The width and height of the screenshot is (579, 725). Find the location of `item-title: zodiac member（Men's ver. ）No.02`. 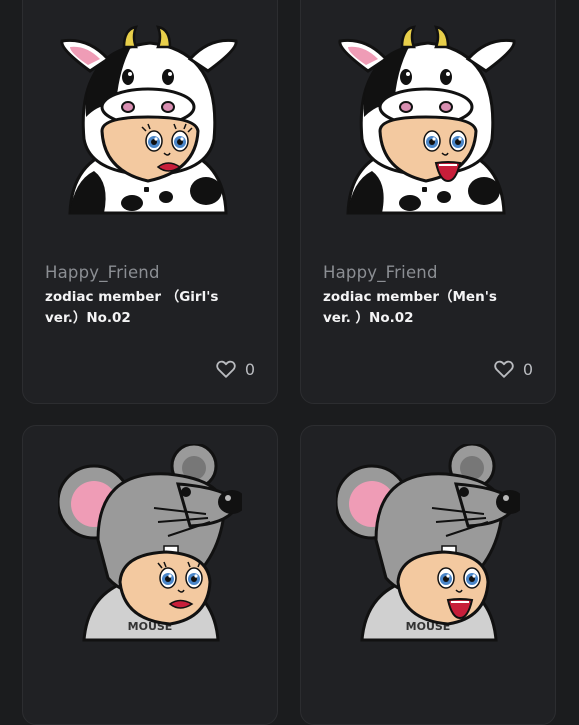

item-title: zodiac member（Men's ver. ）No.02 is located at coordinates (425, 308).